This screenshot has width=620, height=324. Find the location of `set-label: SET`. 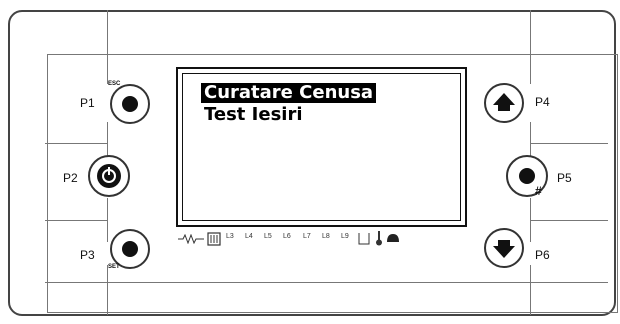

set-label: SET is located at coordinates (114, 267).